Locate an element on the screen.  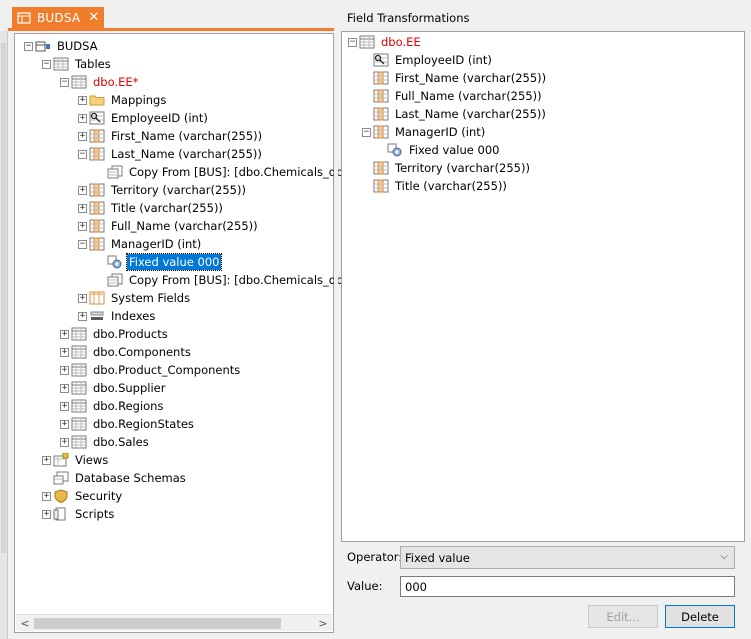
tree-node: + System Fields is located at coordinates (135, 298).